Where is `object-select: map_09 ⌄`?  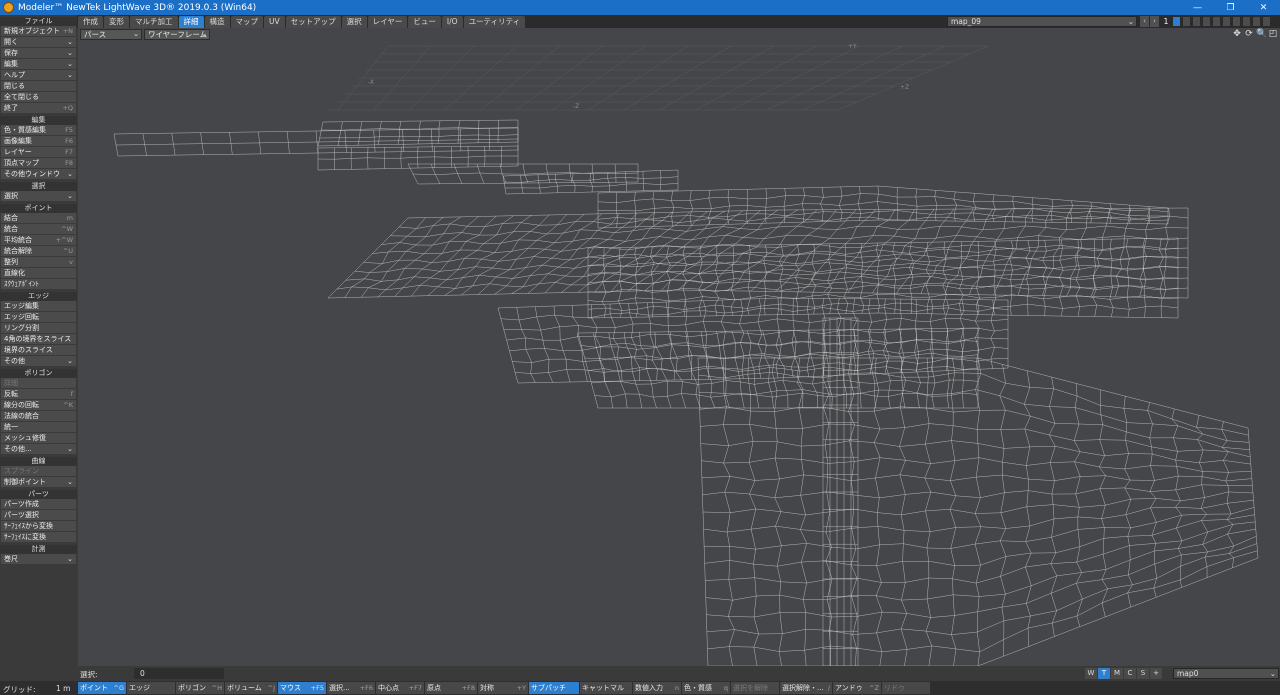 object-select: map_09 ⌄ is located at coordinates (1042, 21).